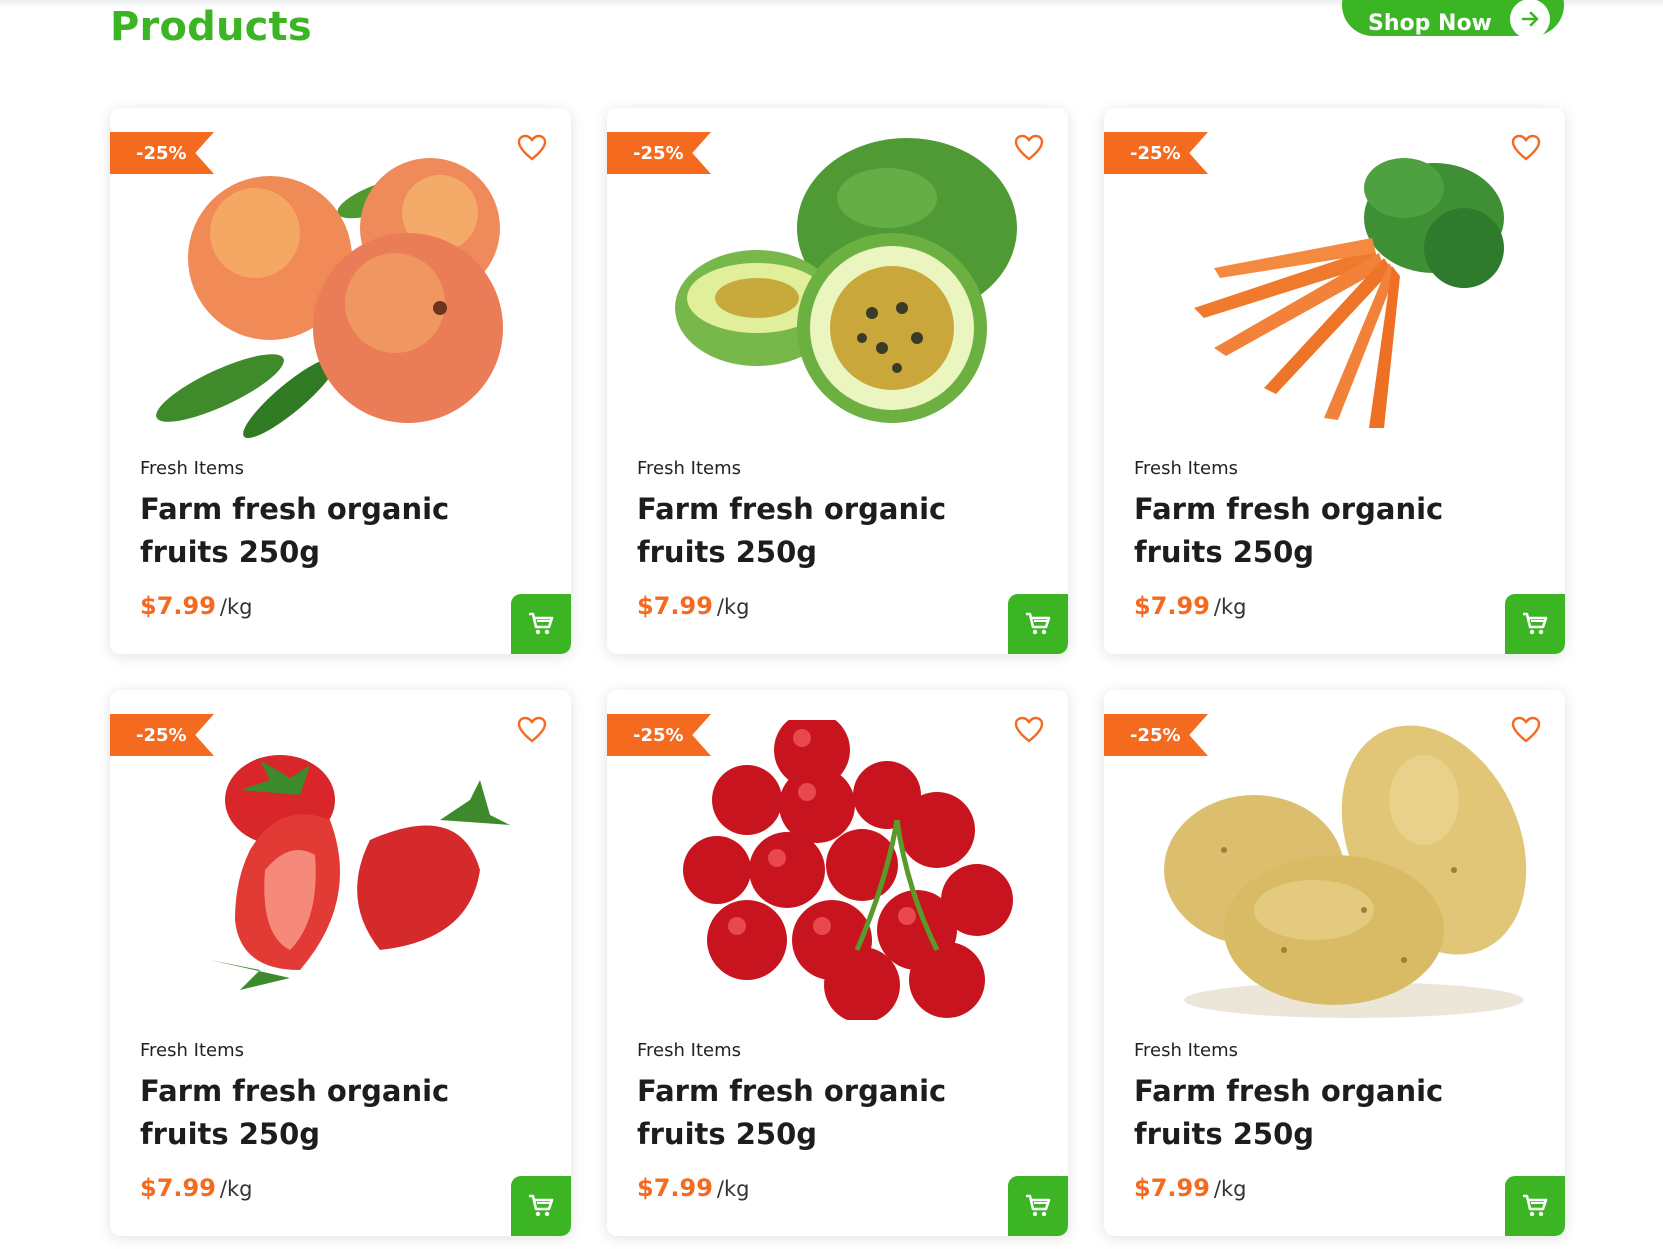 Image resolution: width=1663 pixels, height=1249 pixels. I want to click on product-image-peaches, so click(329, 298).